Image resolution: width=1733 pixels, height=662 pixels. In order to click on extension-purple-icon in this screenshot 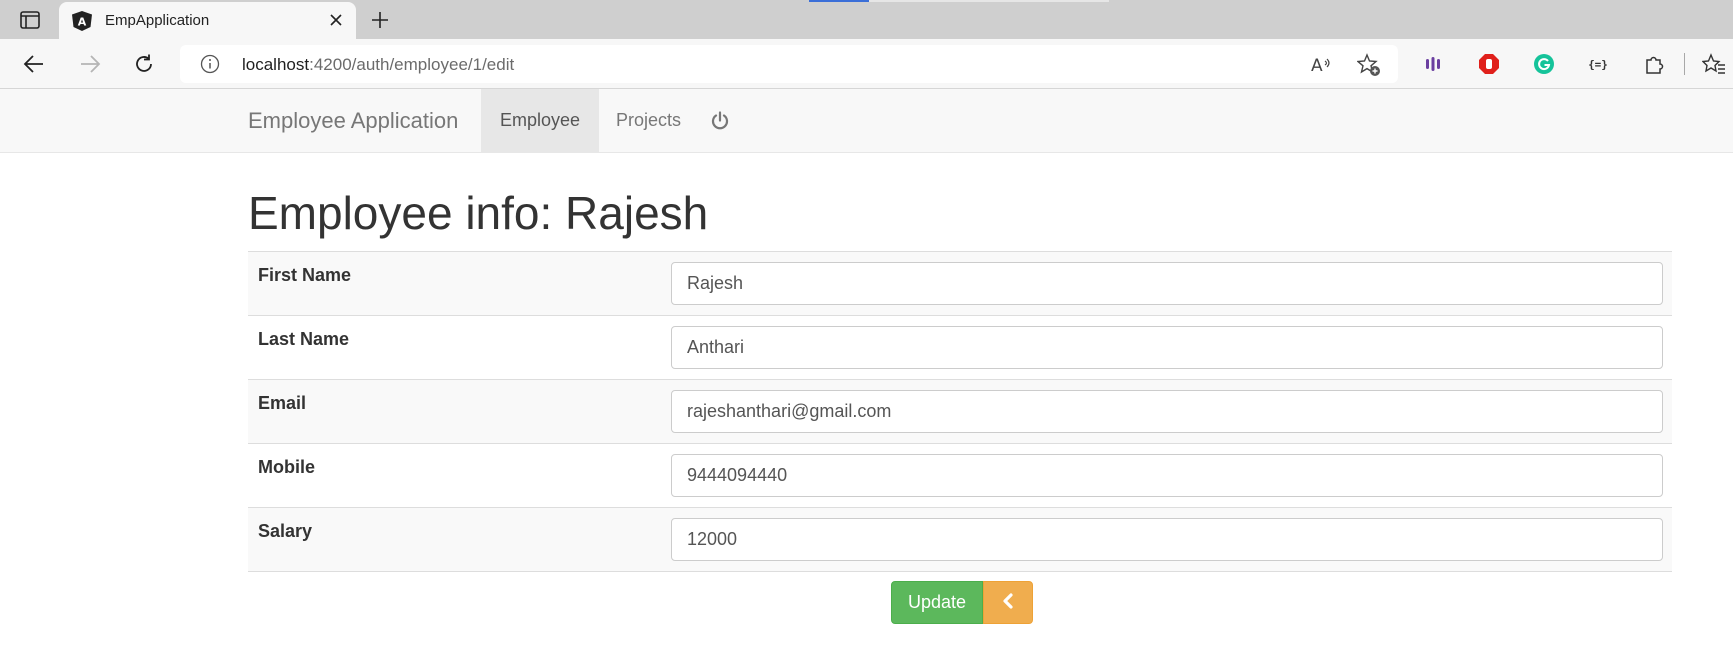, I will do `click(1433, 64)`.